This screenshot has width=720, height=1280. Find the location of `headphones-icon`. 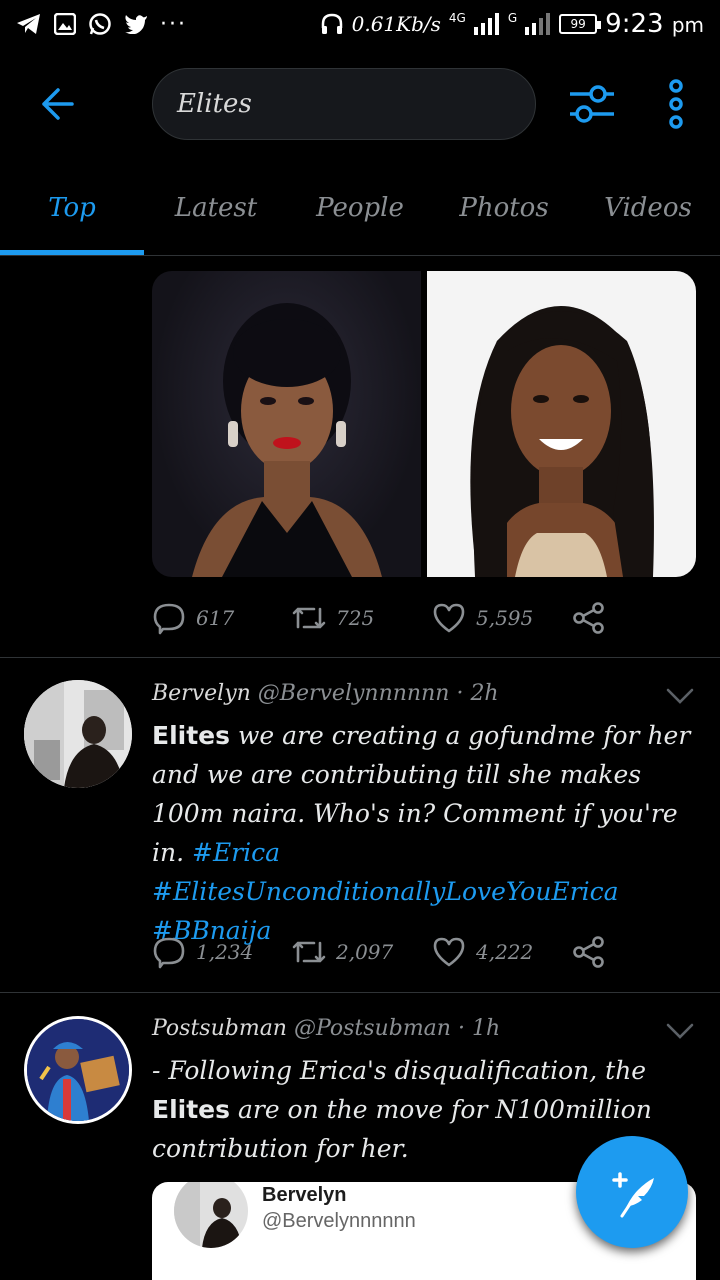

headphones-icon is located at coordinates (331, 23).